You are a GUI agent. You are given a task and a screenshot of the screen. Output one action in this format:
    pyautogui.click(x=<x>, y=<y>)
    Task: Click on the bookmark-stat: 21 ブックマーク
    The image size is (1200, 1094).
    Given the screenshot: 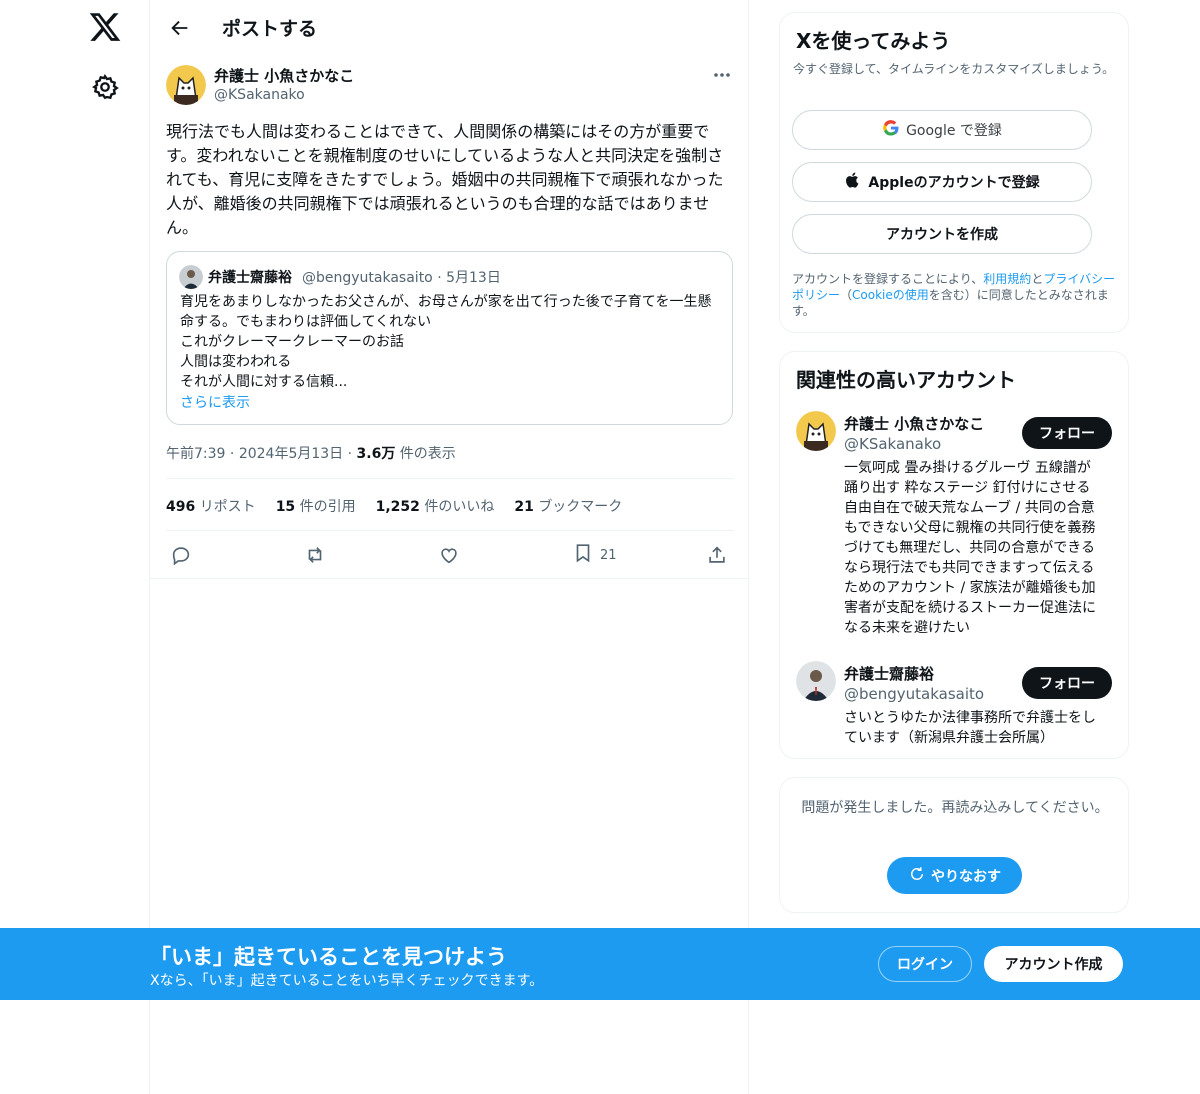 What is the action you would take?
    pyautogui.click(x=568, y=506)
    